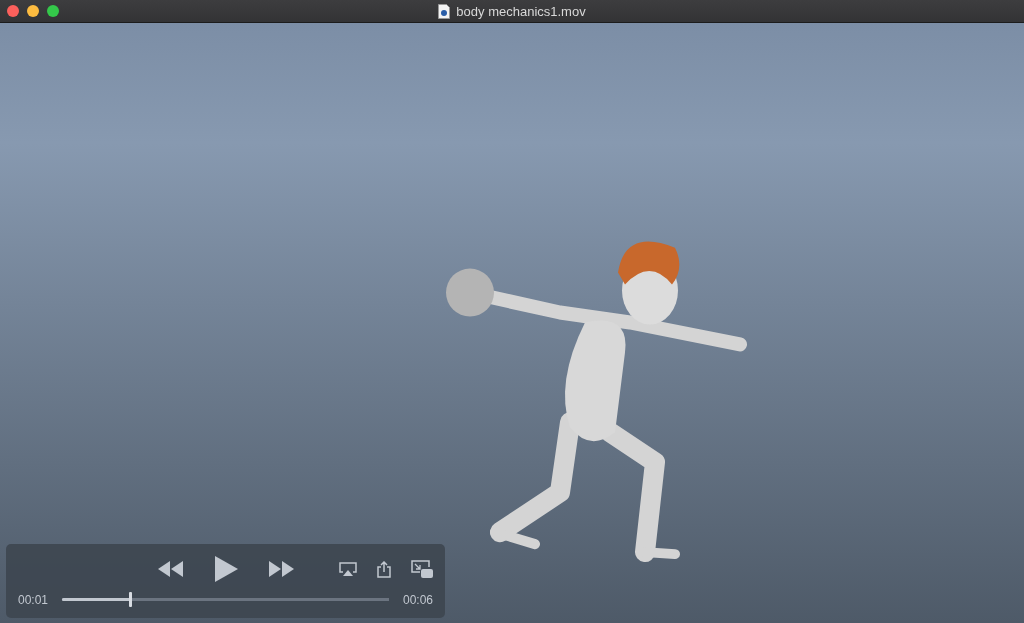 This screenshot has height=623, width=1024. What do you see at coordinates (281, 569) in the screenshot?
I see `fast-forward-button` at bounding box center [281, 569].